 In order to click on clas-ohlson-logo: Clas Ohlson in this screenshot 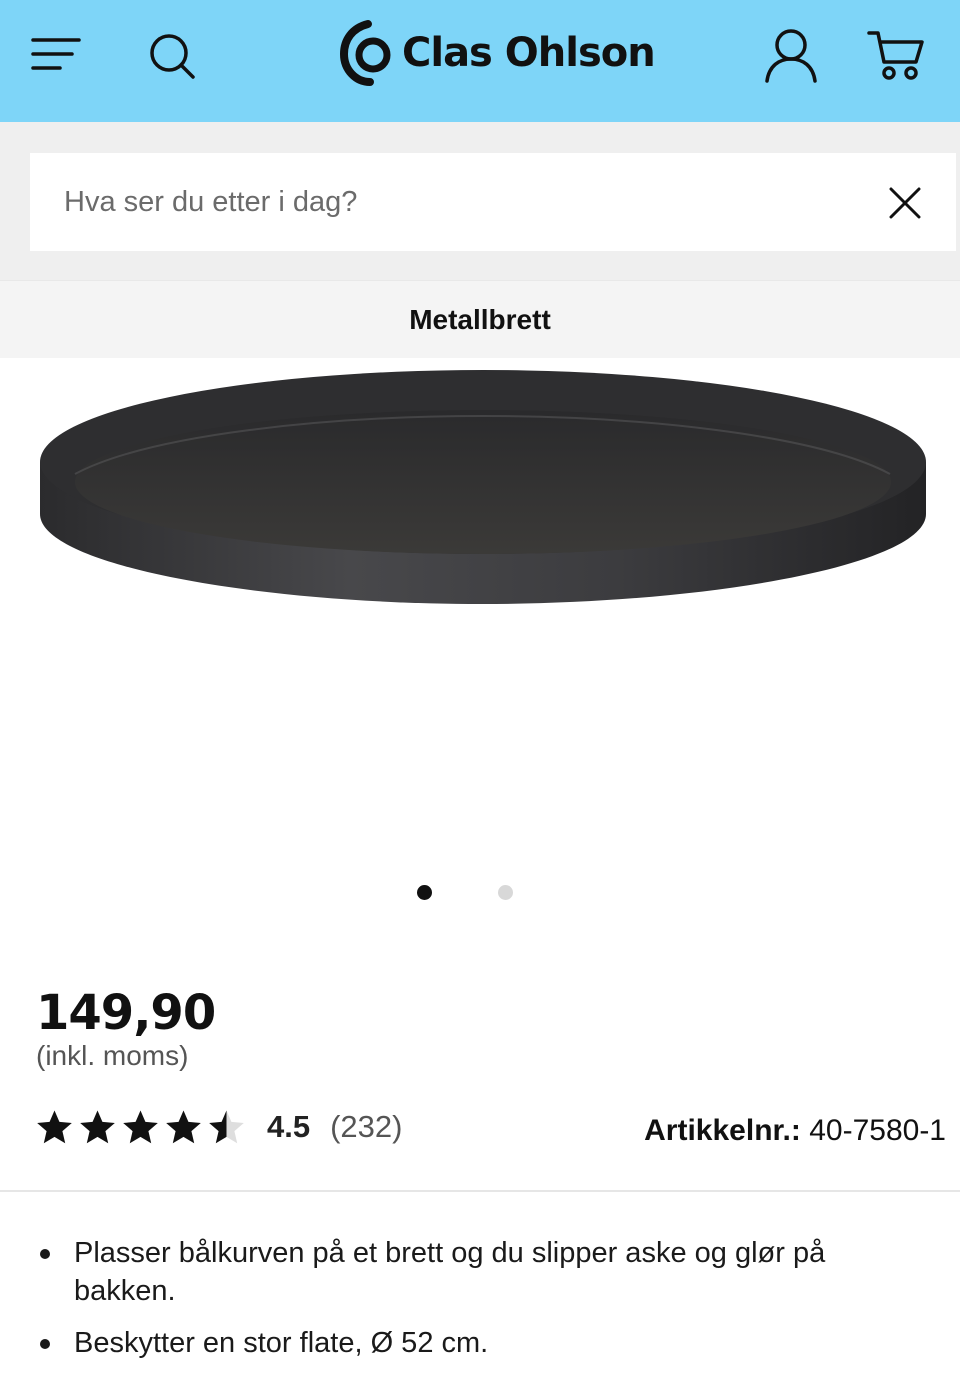, I will do `click(497, 53)`.